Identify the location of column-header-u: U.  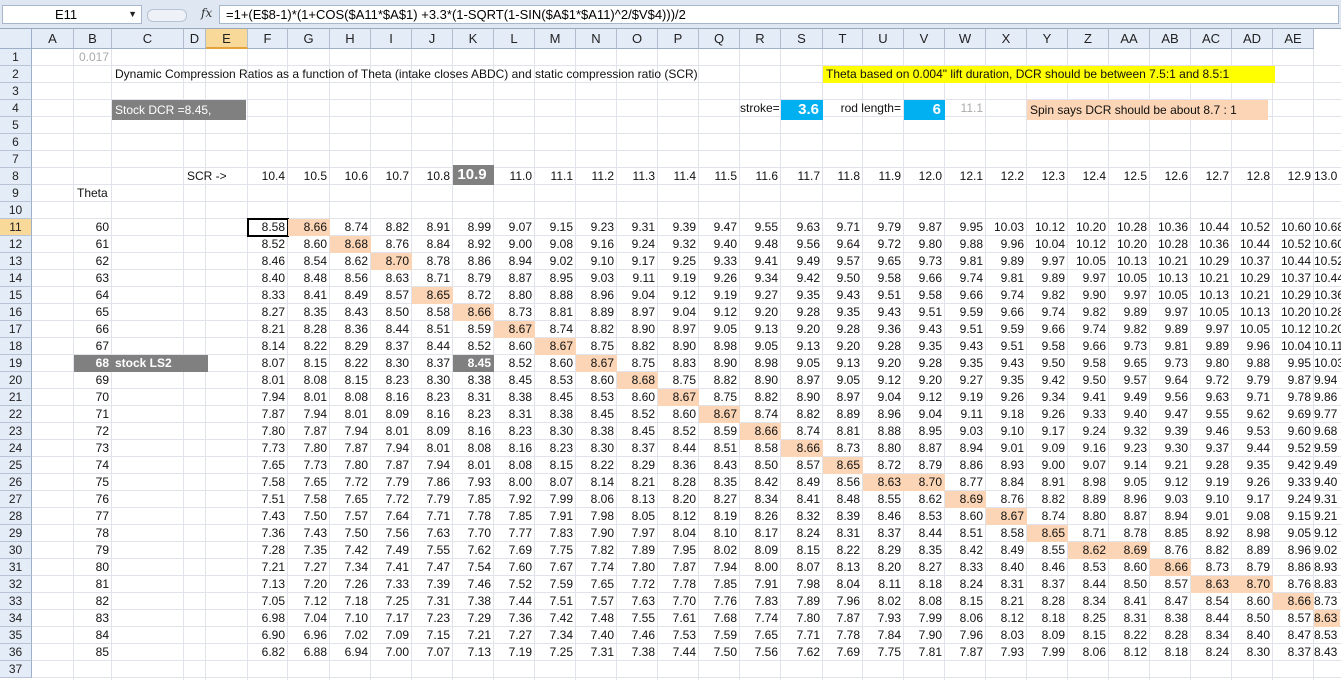
(883, 39).